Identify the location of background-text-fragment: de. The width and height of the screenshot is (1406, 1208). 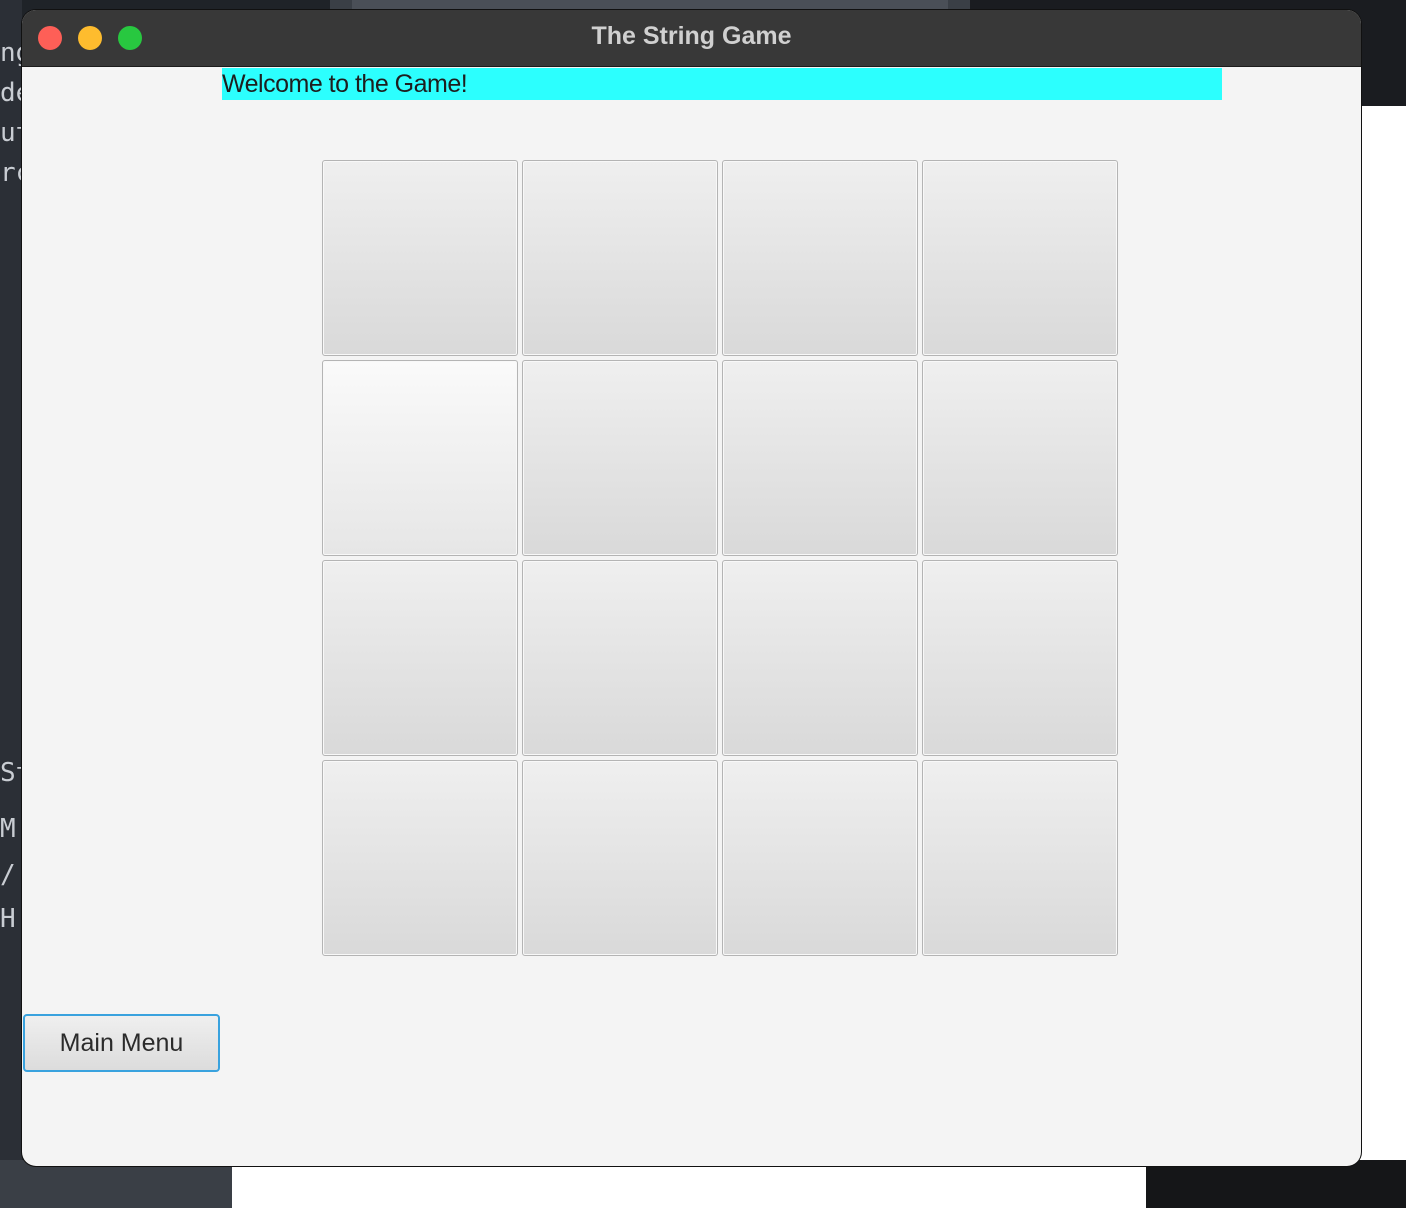
(11, 93).